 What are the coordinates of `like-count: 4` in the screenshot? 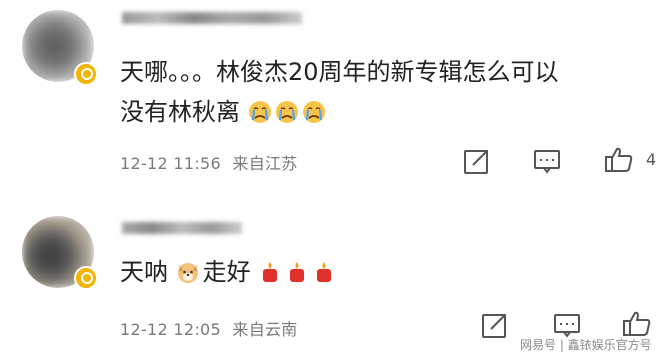 It's located at (651, 159).